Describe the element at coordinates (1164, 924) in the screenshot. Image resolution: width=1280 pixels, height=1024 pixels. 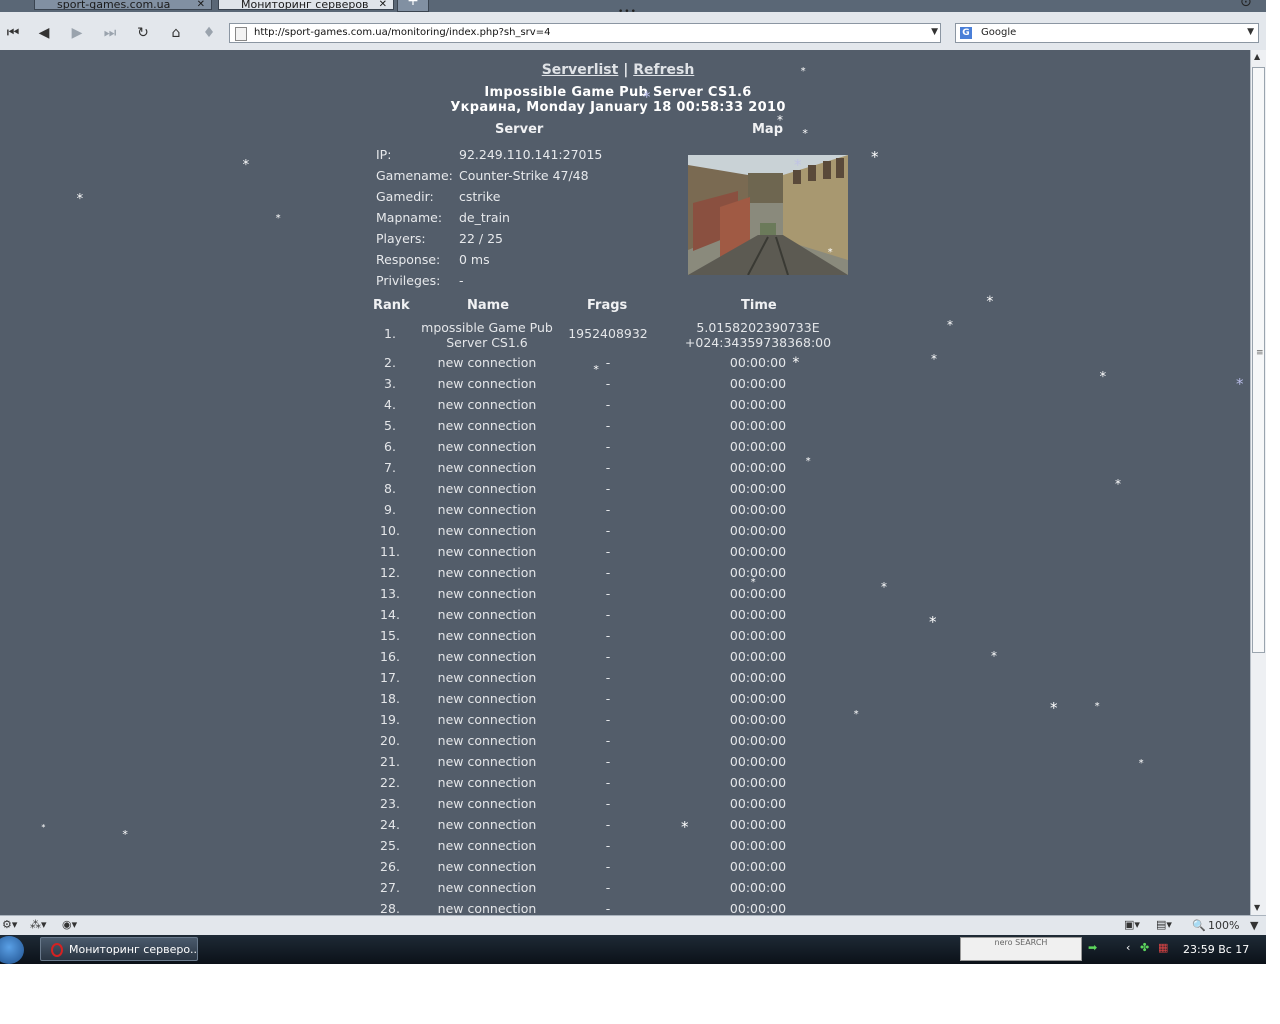
I see `image-toggle-icon: ▤▾` at that location.